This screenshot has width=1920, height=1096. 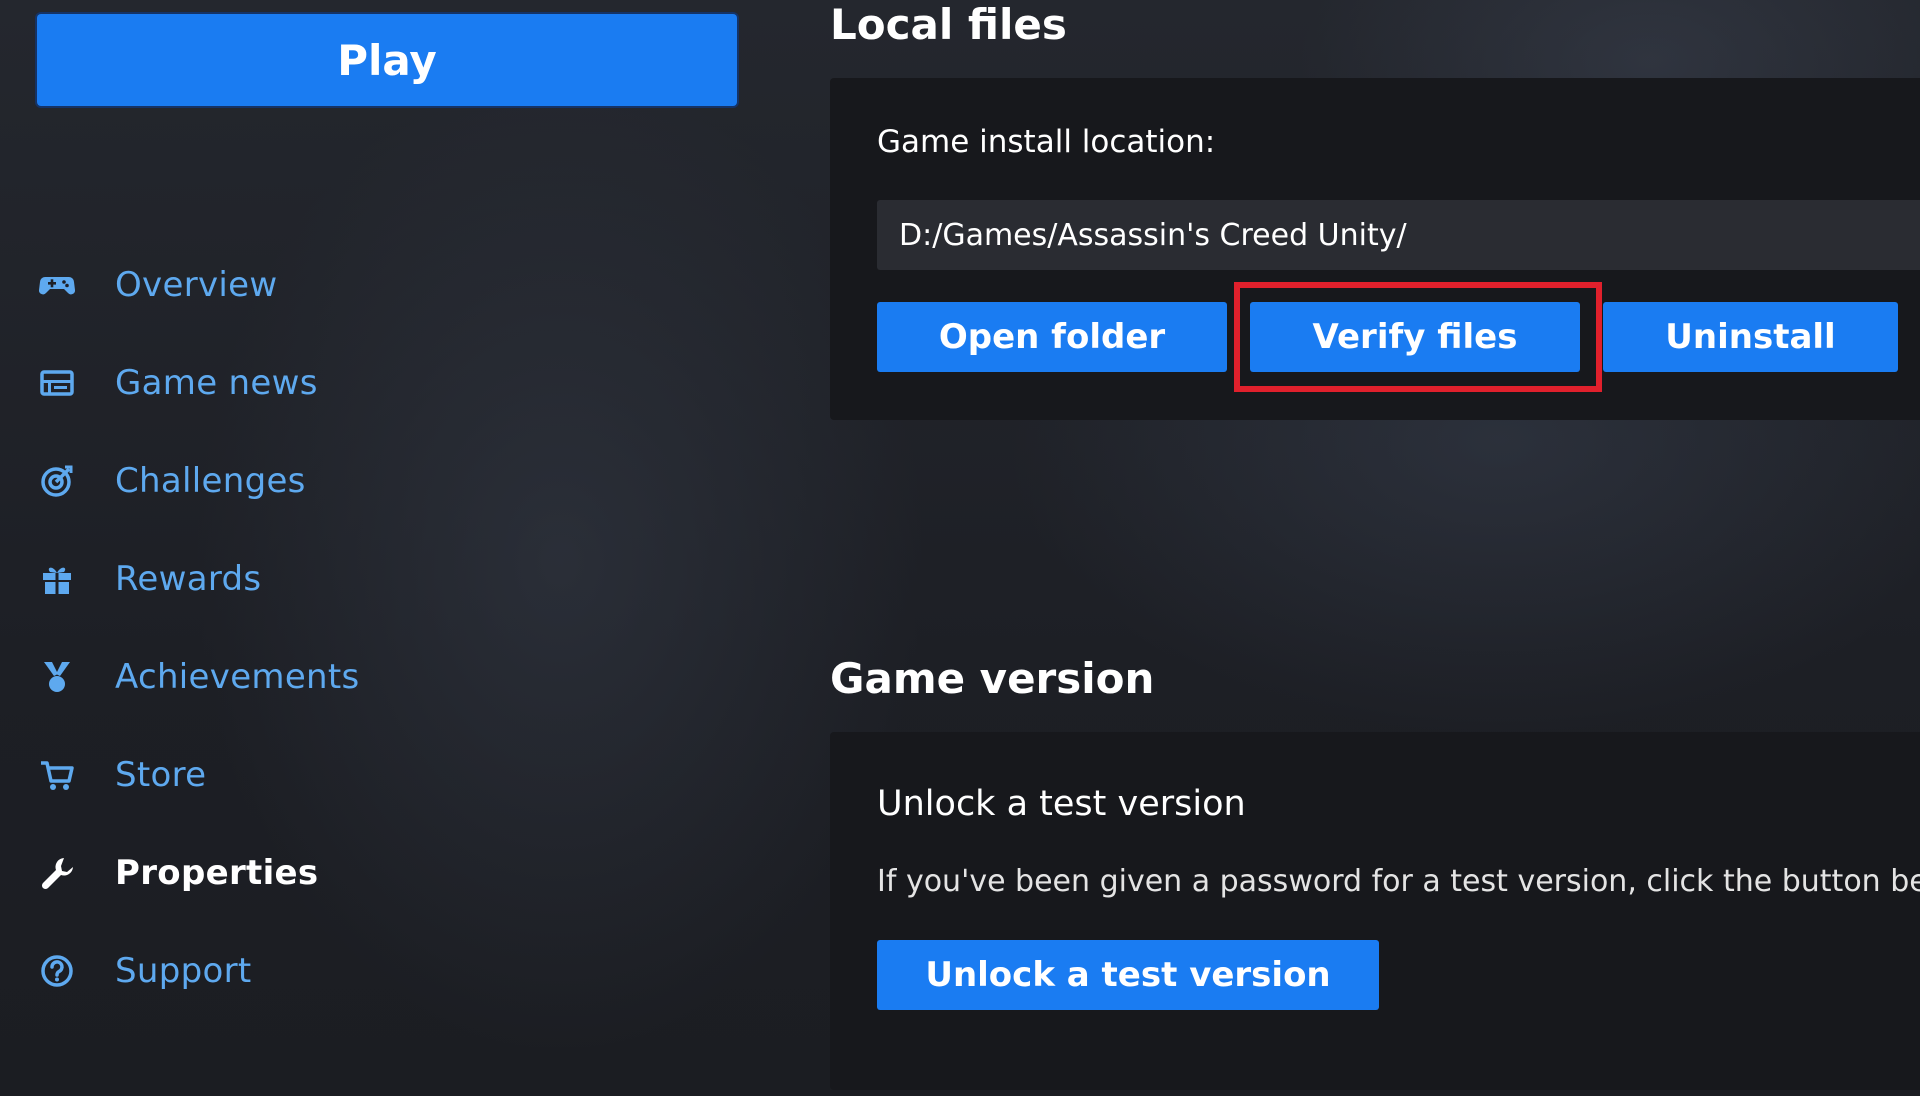 I want to click on sidebar-item-label: Game news, so click(x=216, y=383).